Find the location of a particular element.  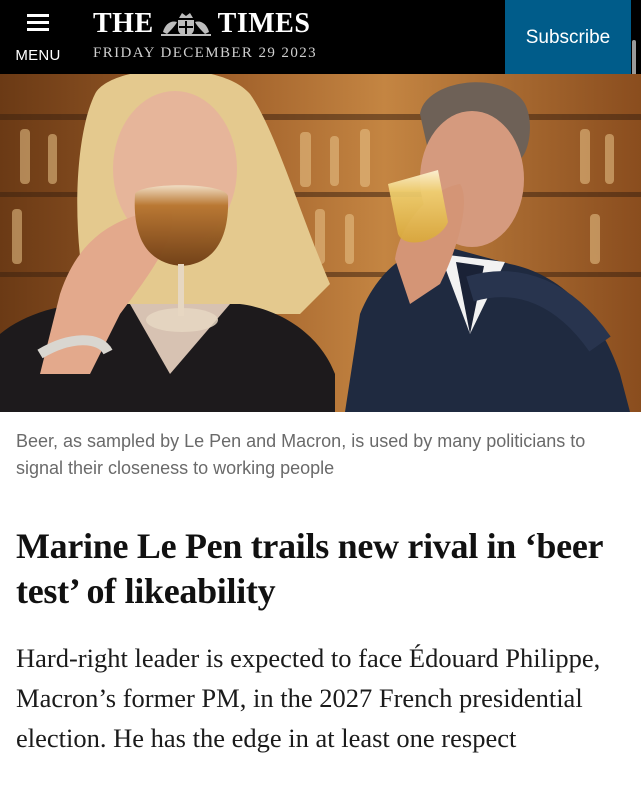

masthead-the: THE is located at coordinates (123, 23).